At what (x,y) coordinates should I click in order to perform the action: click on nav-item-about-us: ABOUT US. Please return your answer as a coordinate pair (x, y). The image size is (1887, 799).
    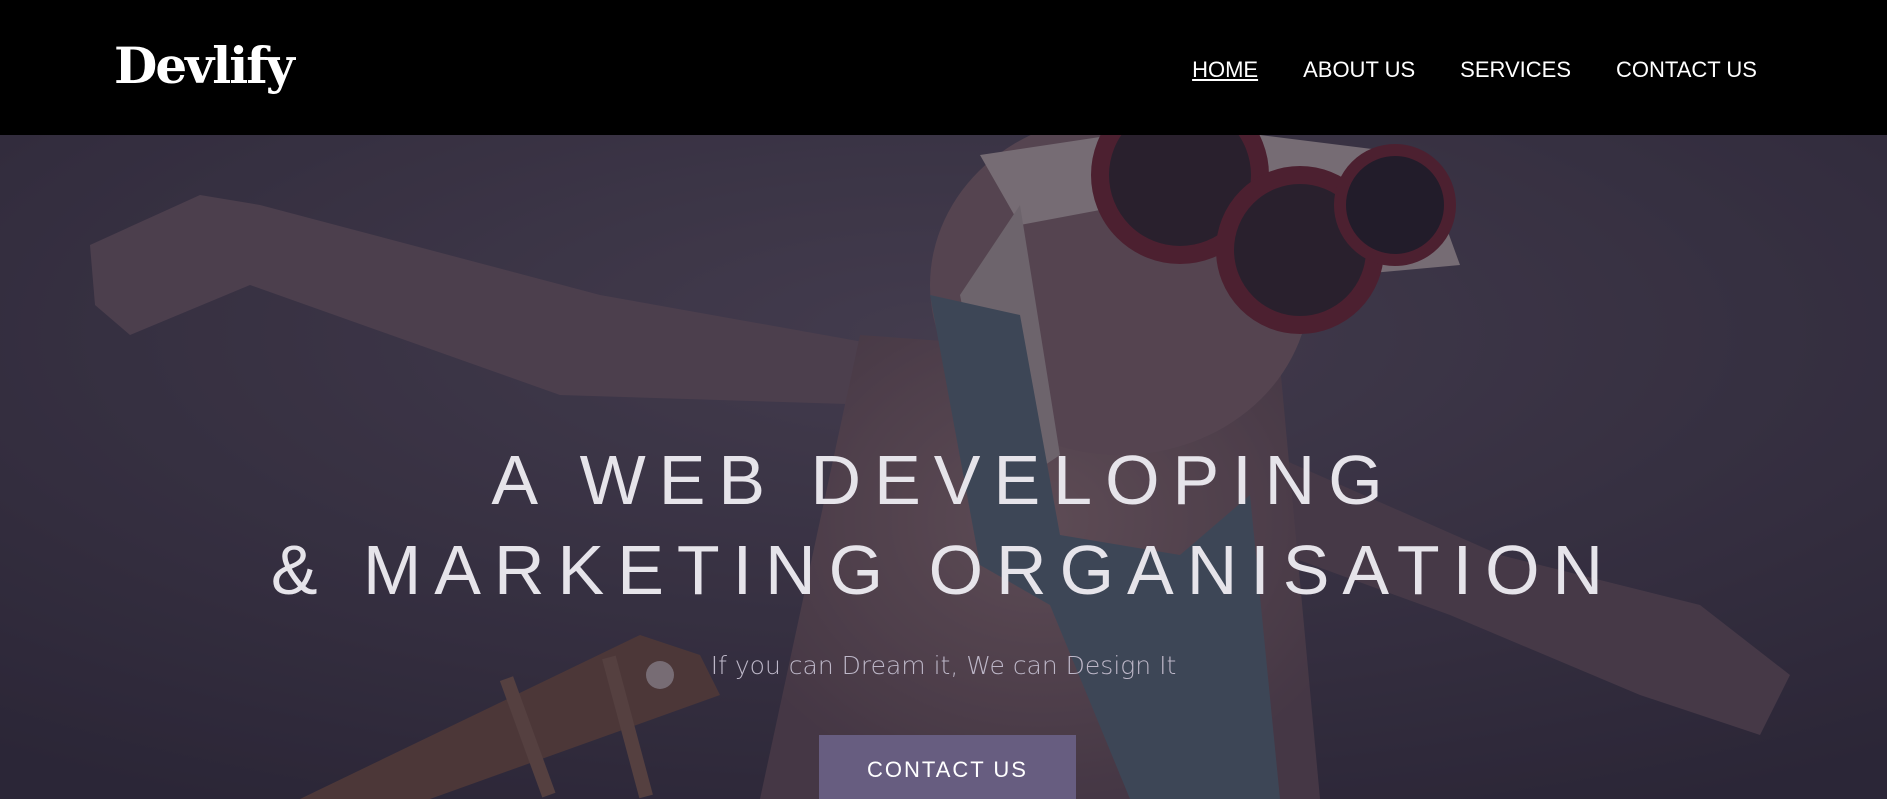
    Looking at the image, I should click on (1359, 70).